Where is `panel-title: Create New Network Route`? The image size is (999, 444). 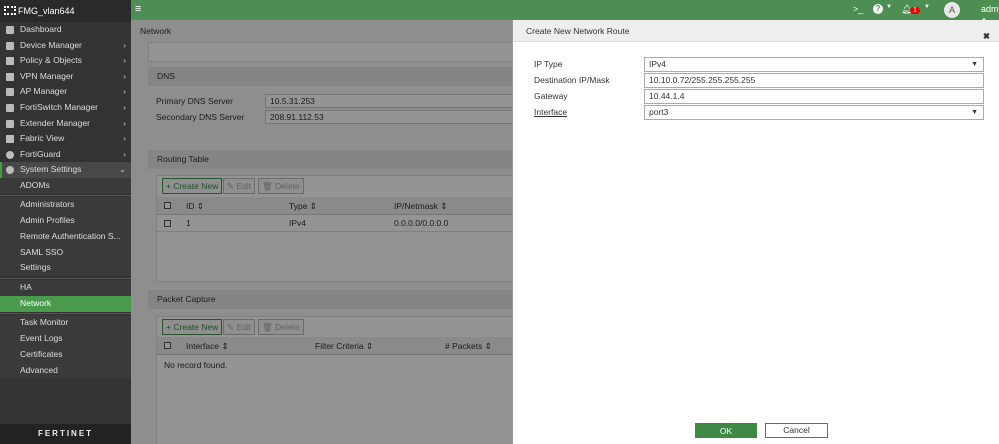 panel-title: Create New Network Route is located at coordinates (578, 31).